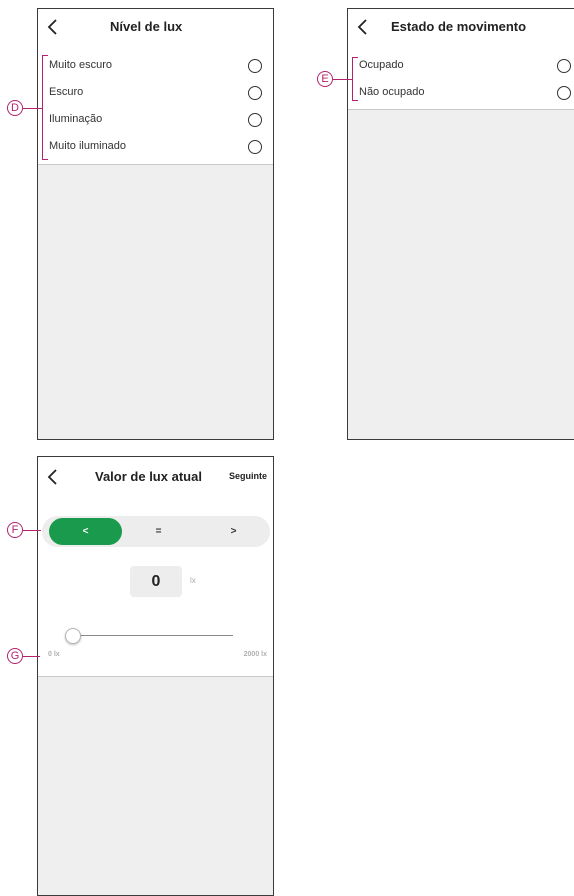 This screenshot has height=896, width=574. Describe the element at coordinates (156, 581) in the screenshot. I see `lux-value-field: 0` at that location.